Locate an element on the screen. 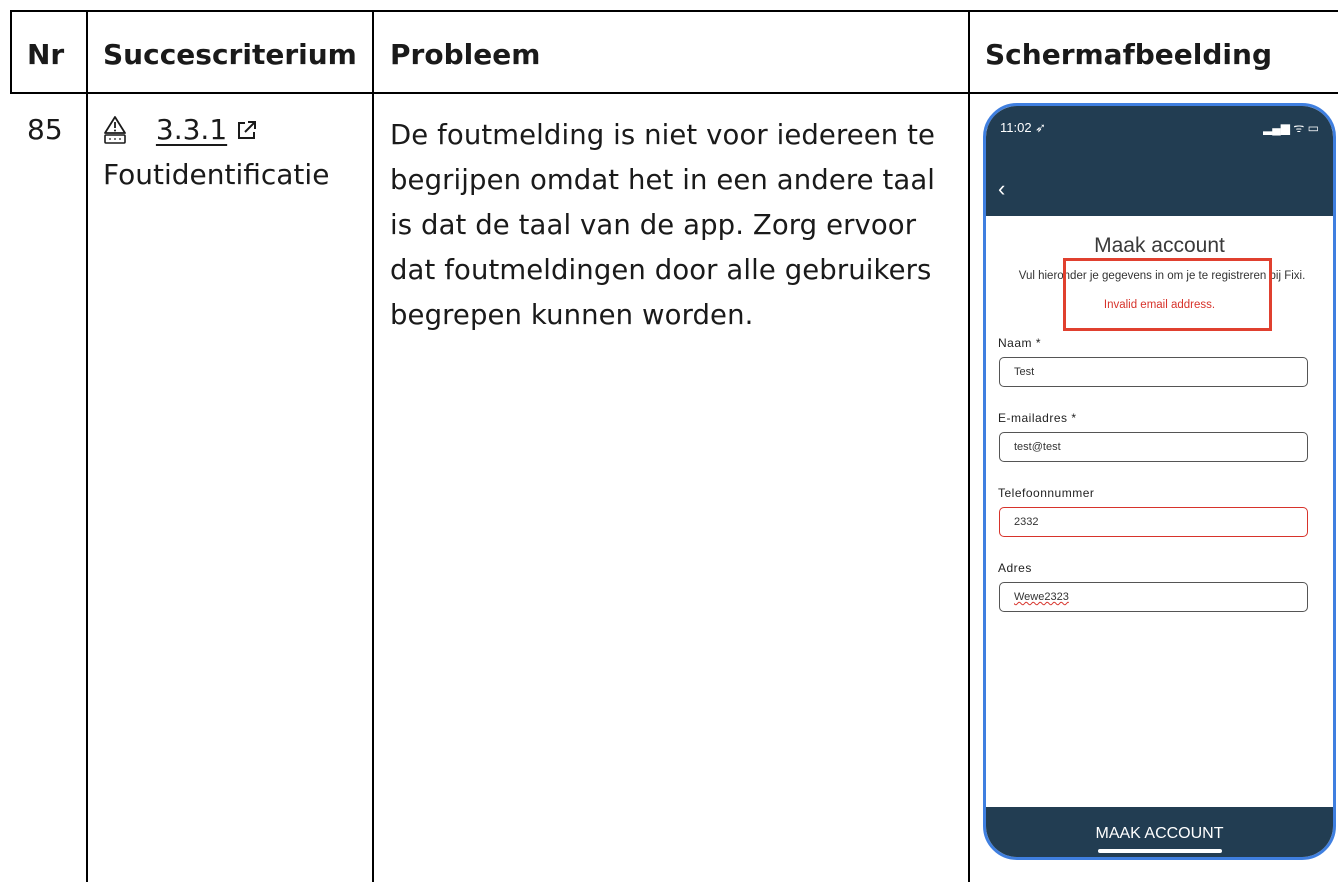 This screenshot has width=1338, height=882. external-link-icon is located at coordinates (247, 129).